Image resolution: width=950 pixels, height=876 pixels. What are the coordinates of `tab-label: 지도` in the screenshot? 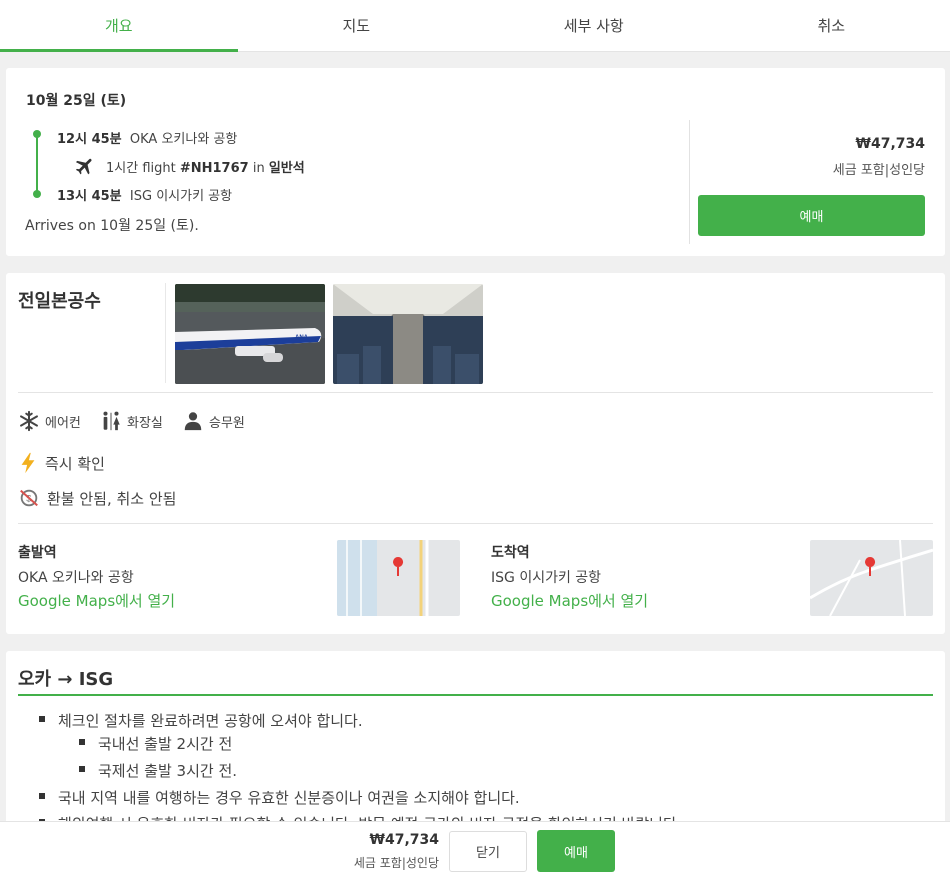 It's located at (356, 26).